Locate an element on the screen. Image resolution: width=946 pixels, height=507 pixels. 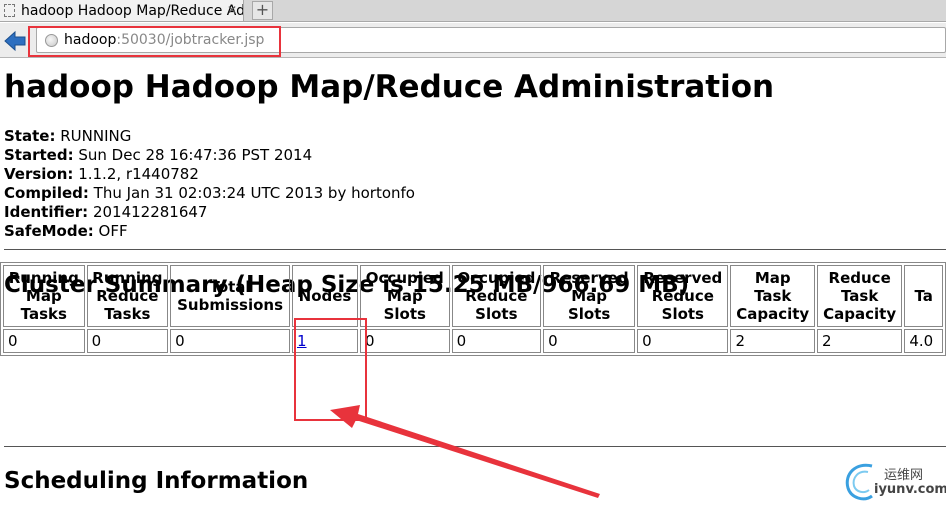
watermark-en: iyunv.com is located at coordinates (910, 489).